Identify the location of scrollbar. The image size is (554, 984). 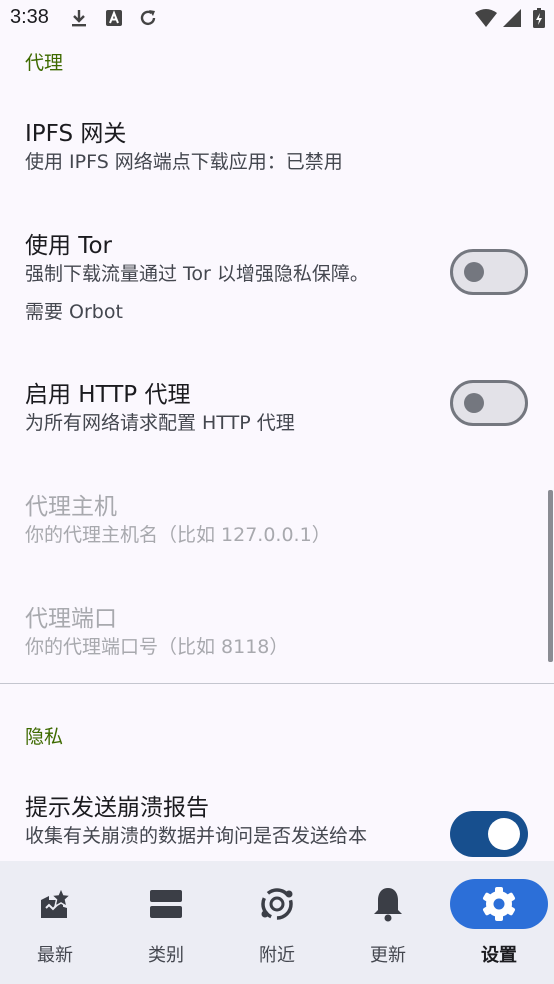
(550, 576).